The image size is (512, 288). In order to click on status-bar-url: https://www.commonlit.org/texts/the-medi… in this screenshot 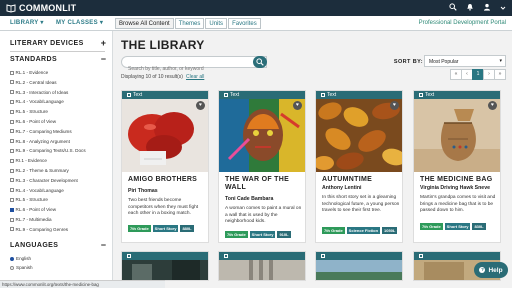, I will do `click(82, 284)`.